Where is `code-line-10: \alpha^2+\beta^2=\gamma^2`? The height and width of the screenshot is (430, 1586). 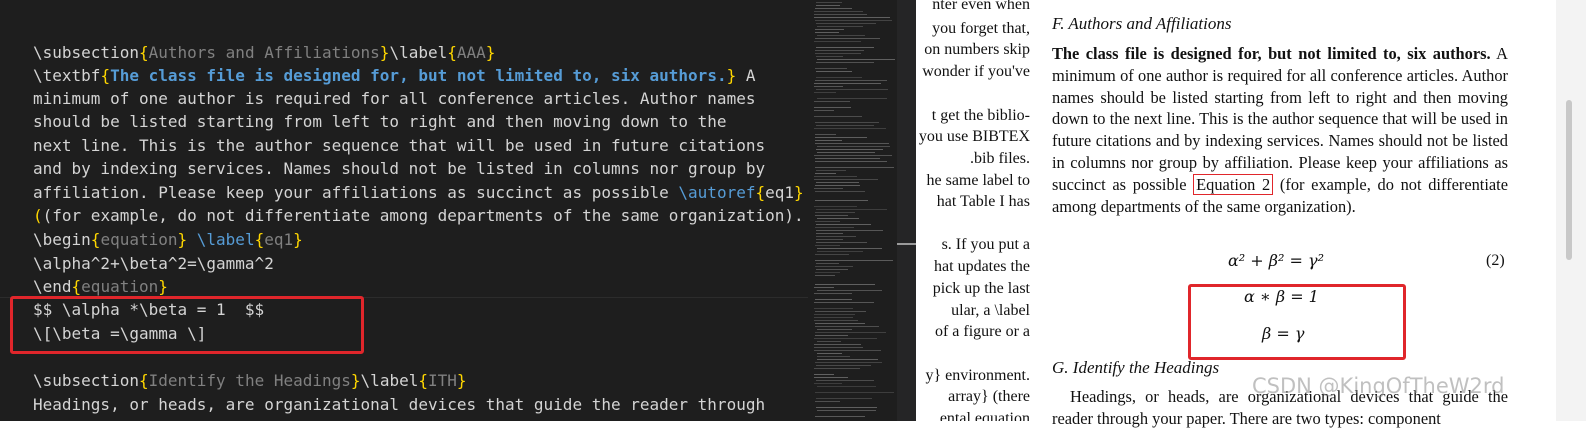 code-line-10: \alpha^2+\beta^2=\gamma^2 is located at coordinates (153, 263).